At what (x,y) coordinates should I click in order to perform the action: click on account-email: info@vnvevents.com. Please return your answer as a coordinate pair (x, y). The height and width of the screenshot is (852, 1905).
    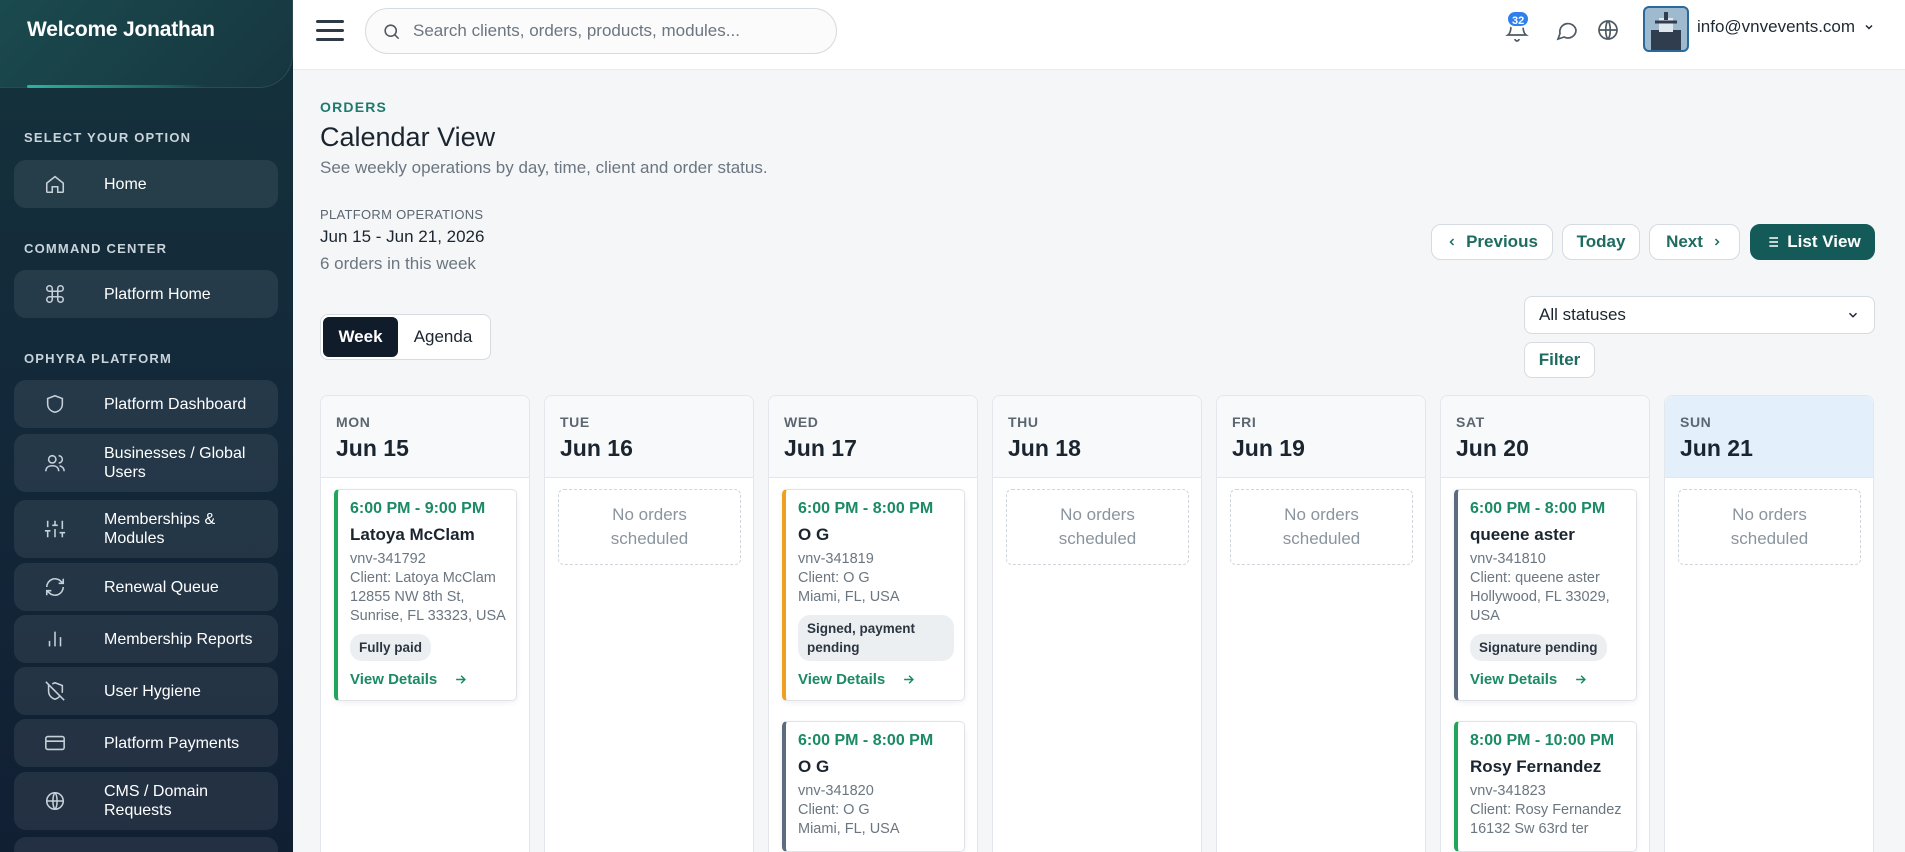
    Looking at the image, I should click on (1776, 26).